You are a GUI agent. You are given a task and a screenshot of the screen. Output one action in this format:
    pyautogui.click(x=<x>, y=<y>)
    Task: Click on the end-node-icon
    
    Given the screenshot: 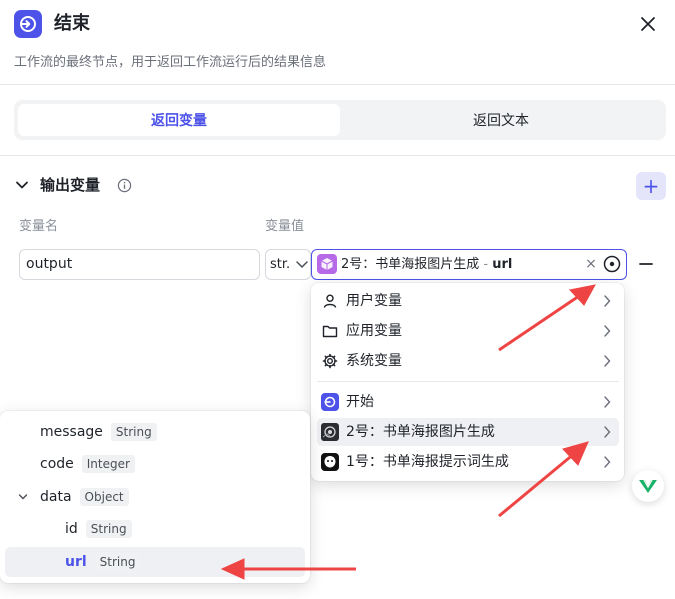 What is the action you would take?
    pyautogui.click(x=28, y=24)
    